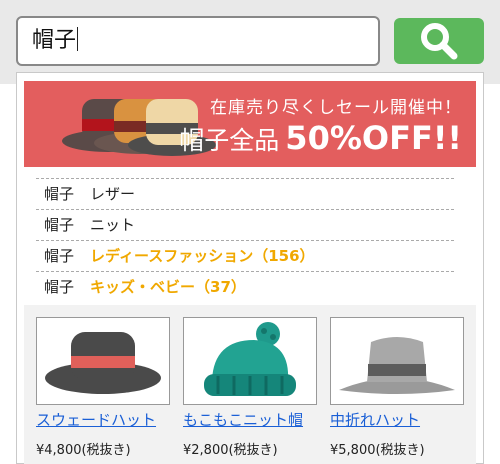 The image size is (500, 464). I want to click on product-name-link: スウェードハット, so click(103, 420).